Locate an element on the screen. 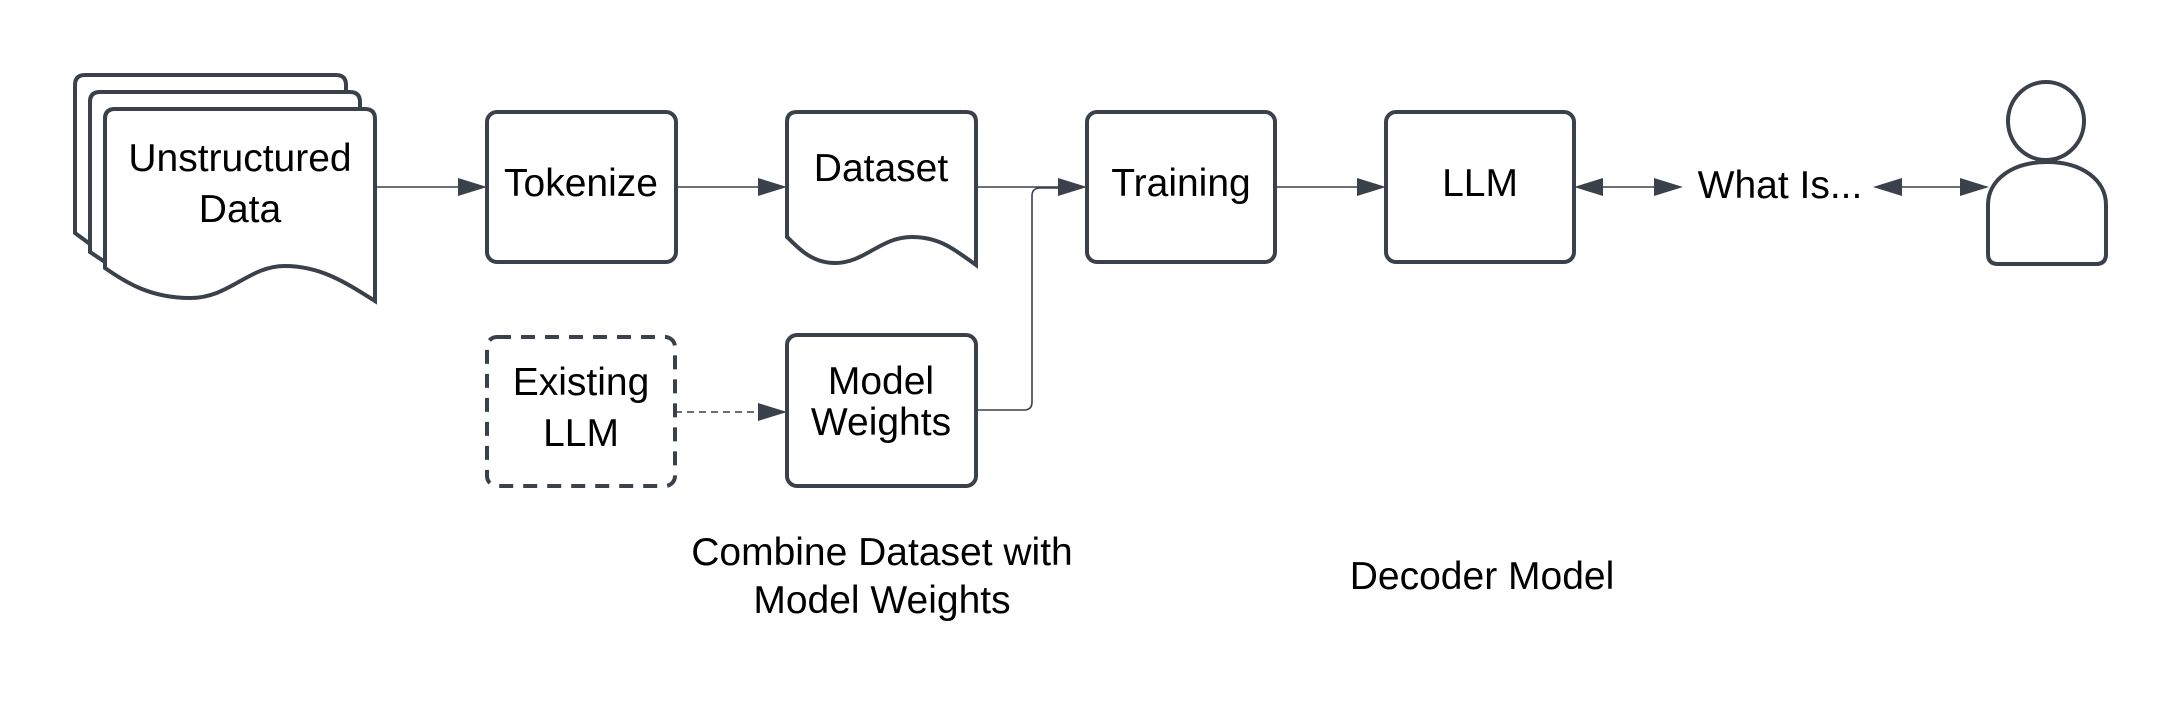 The width and height of the screenshot is (2175, 713). node-label: LLM is located at coordinates (1480, 183).